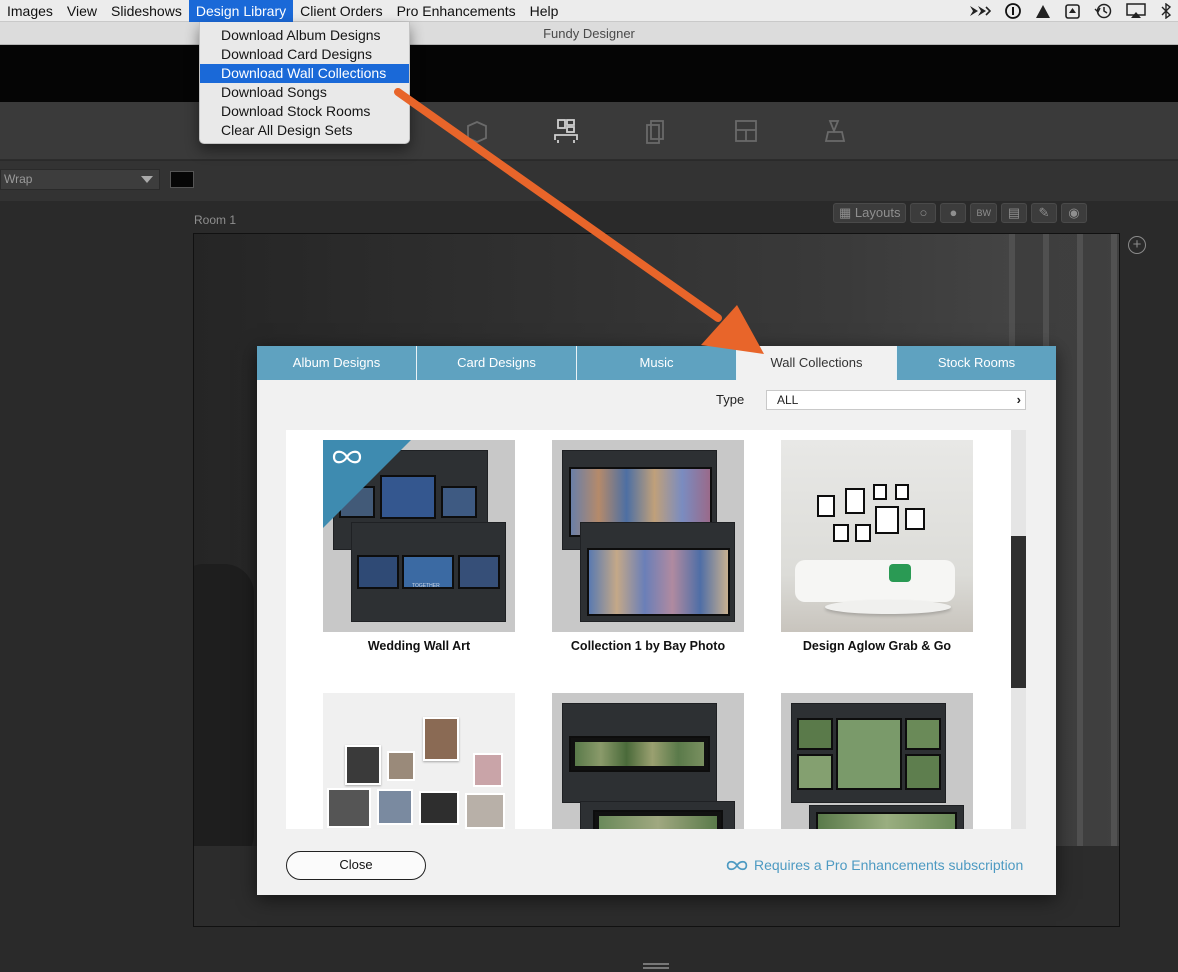 Image resolution: width=1178 pixels, height=972 pixels. What do you see at coordinates (18, 179) in the screenshot?
I see `wrap-select-value: Wrap` at bounding box center [18, 179].